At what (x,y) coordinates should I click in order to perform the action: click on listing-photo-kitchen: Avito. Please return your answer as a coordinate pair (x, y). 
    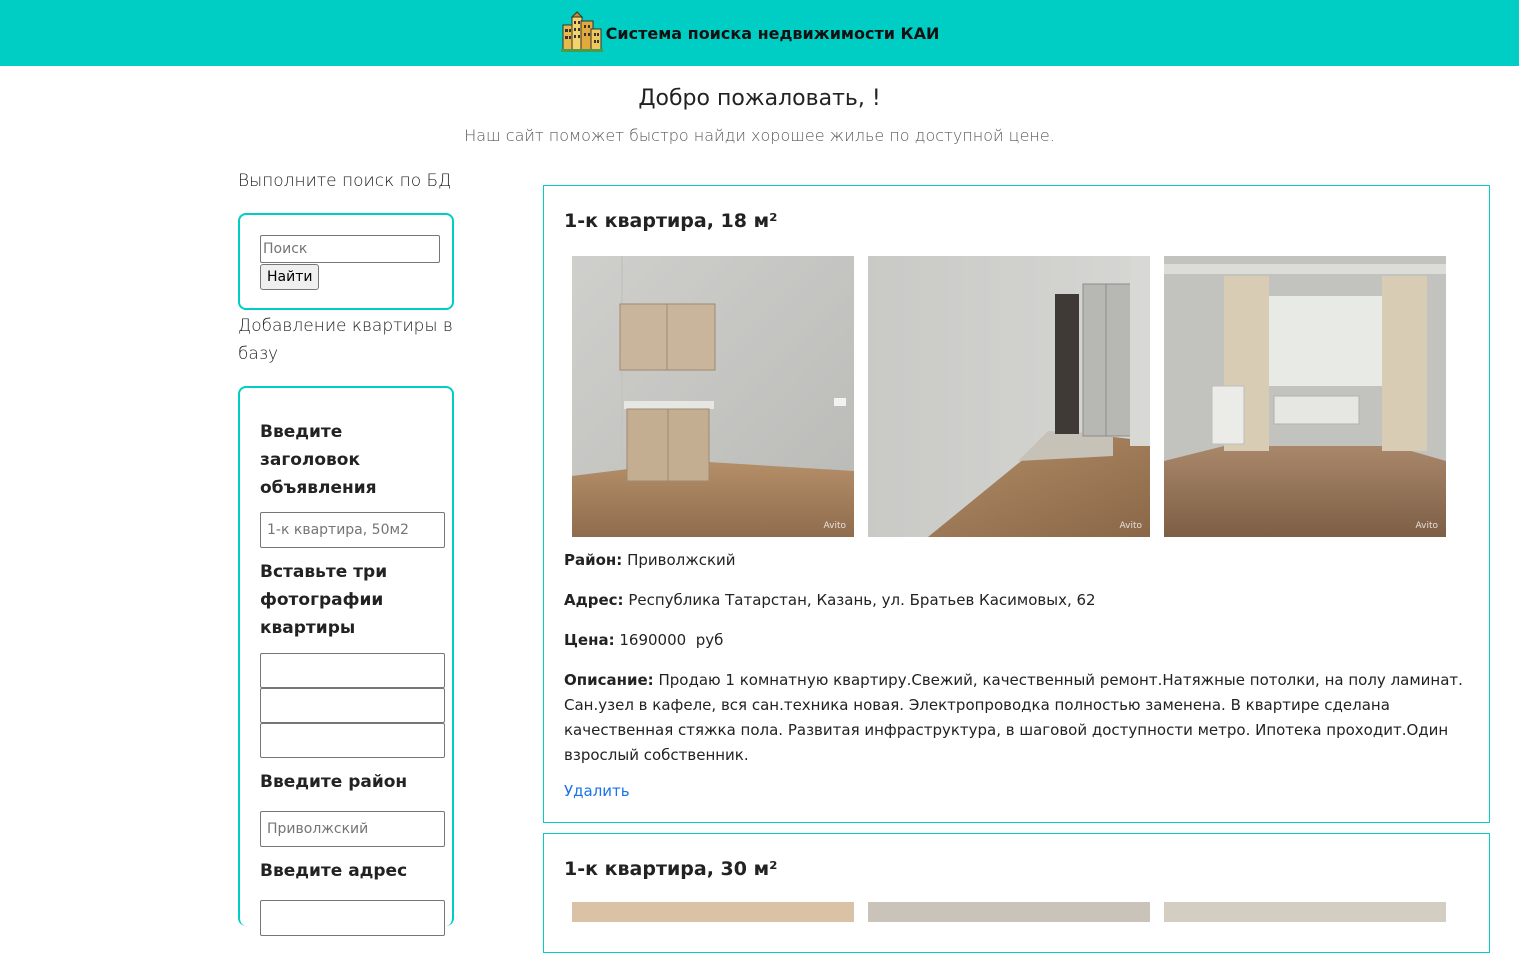
    Looking at the image, I should click on (713, 396).